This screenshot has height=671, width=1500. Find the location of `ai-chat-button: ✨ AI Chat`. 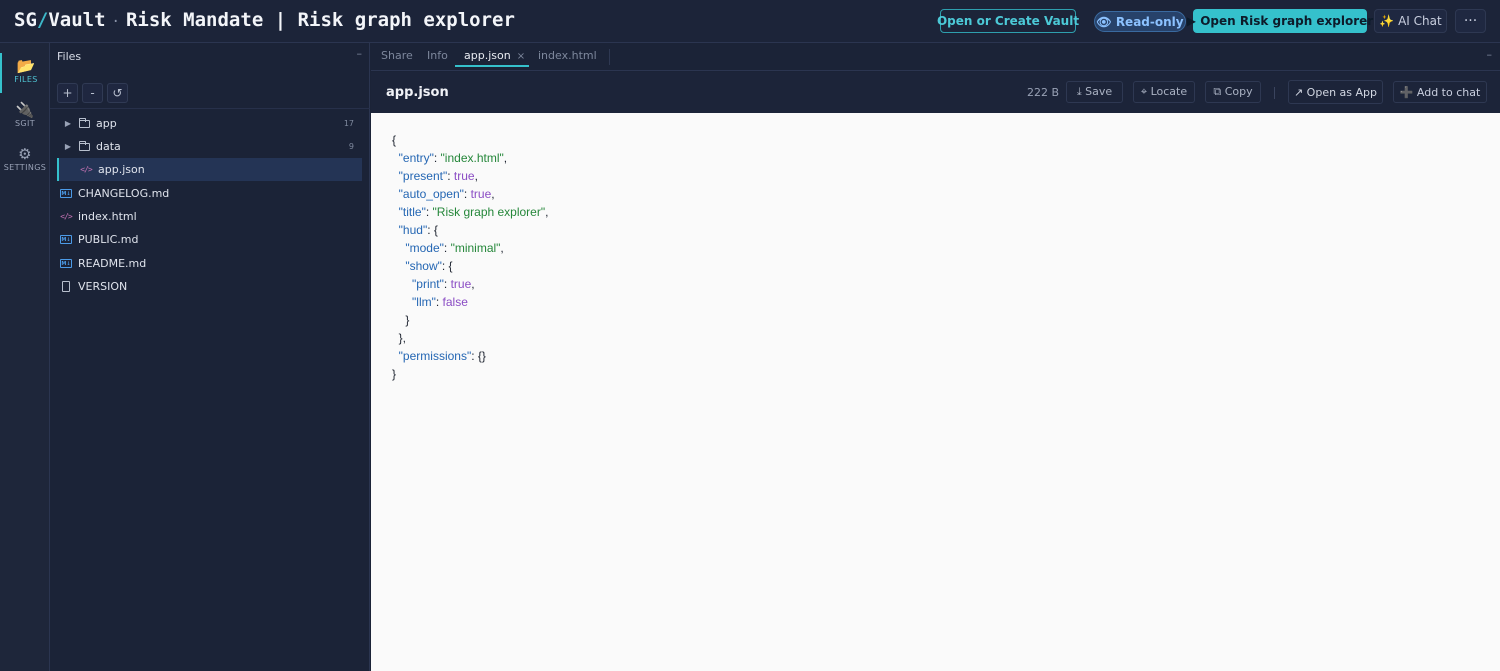

ai-chat-button: ✨ AI Chat is located at coordinates (1410, 21).